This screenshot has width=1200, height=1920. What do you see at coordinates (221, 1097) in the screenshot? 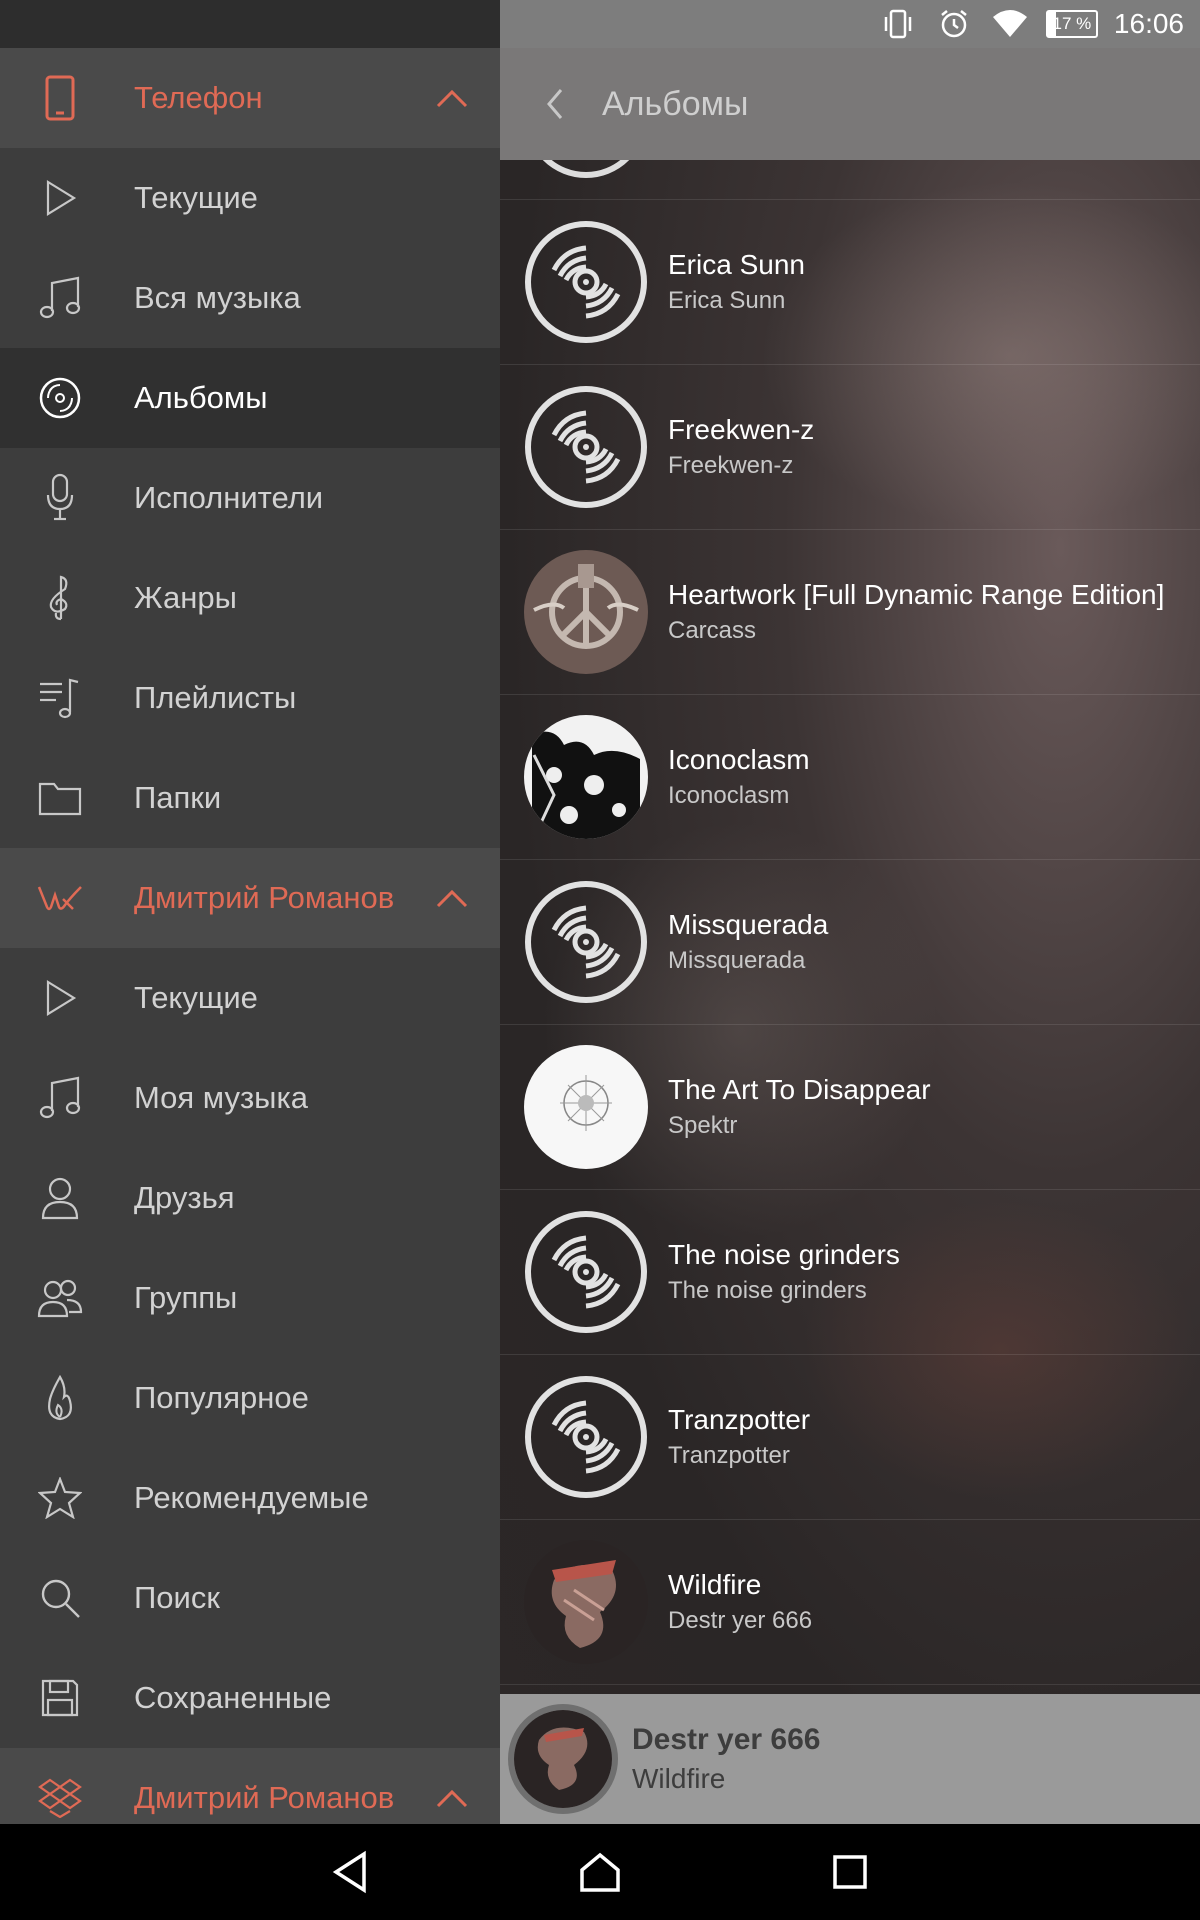
I see `nav-item-label: Моя музыка` at bounding box center [221, 1097].